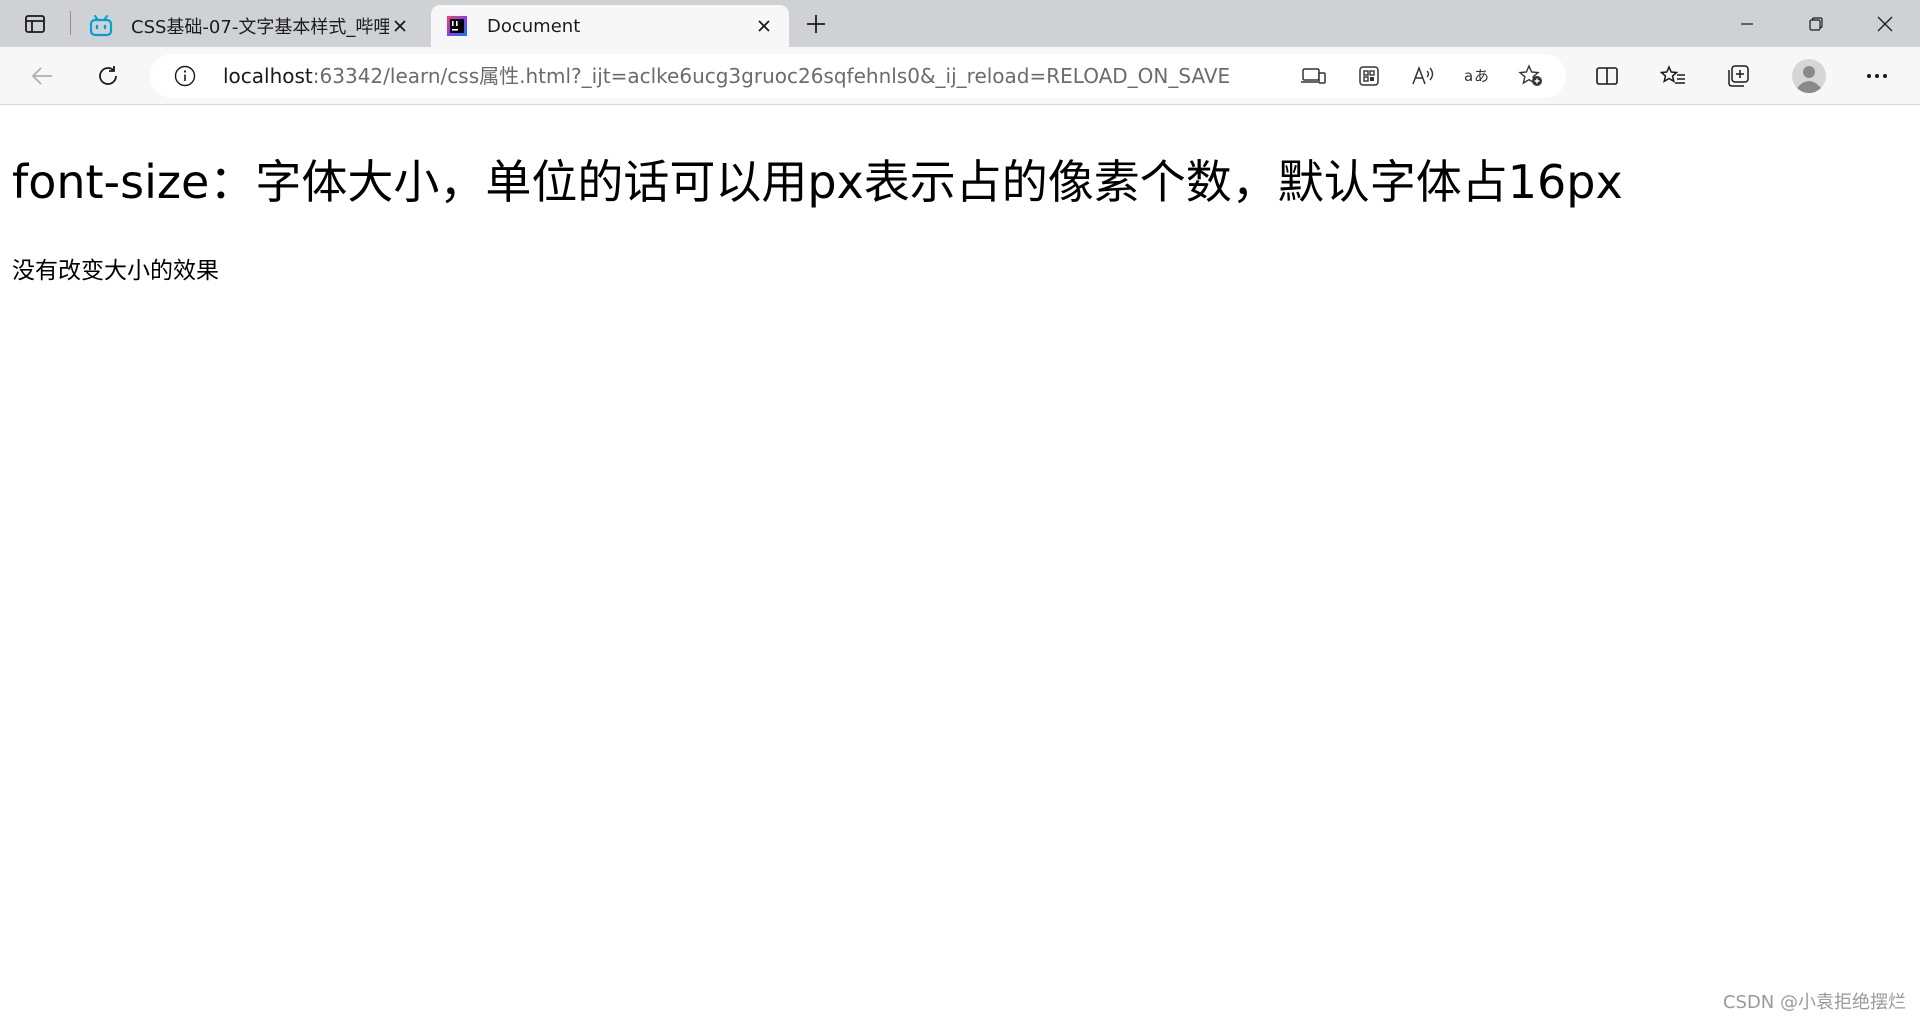  I want to click on app-available-icon, so click(1314, 76).